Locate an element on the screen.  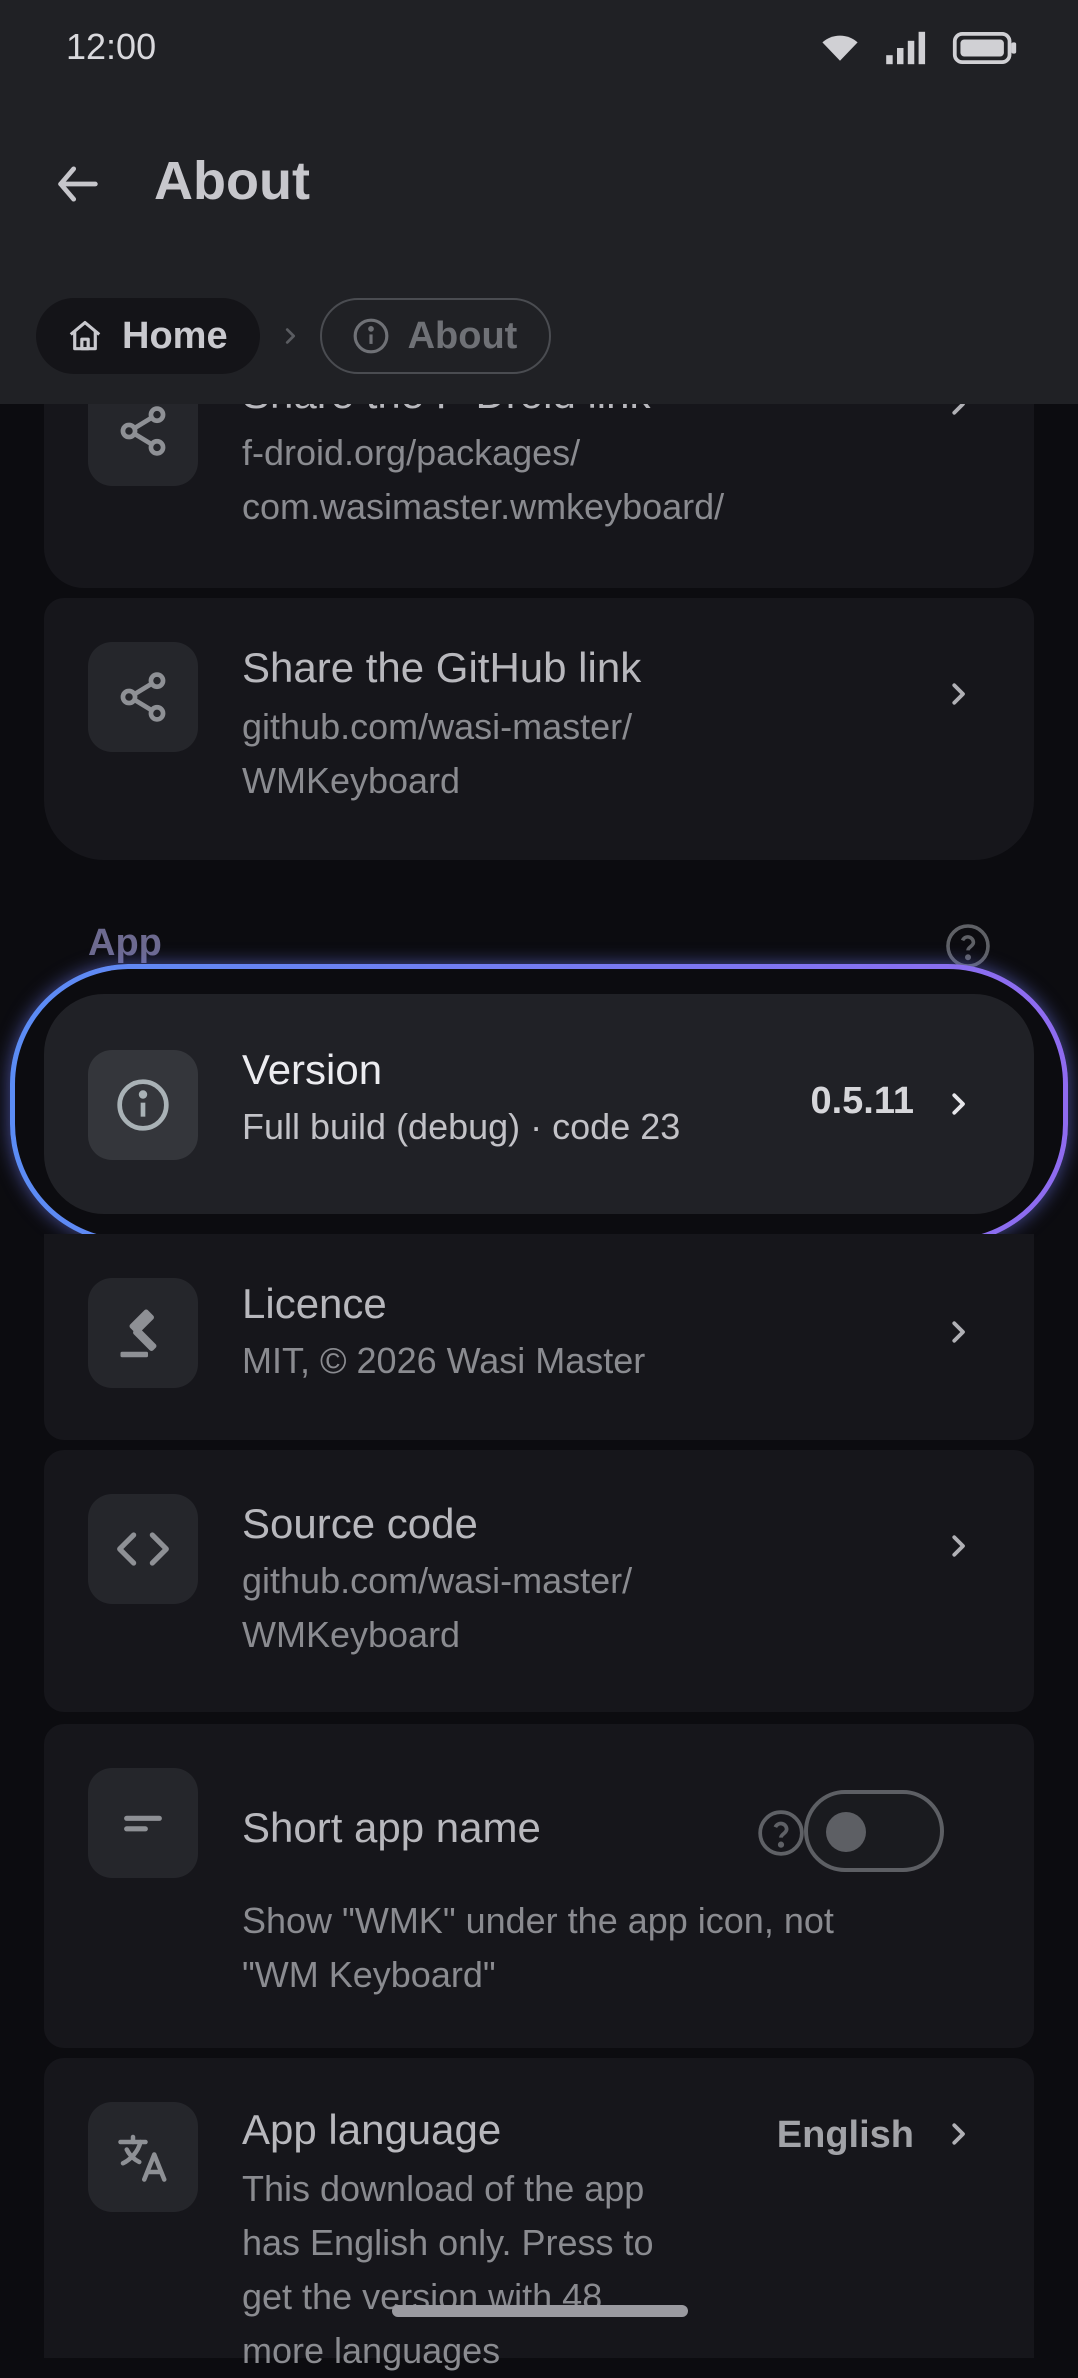
help-icon is located at coordinates (781, 1835).